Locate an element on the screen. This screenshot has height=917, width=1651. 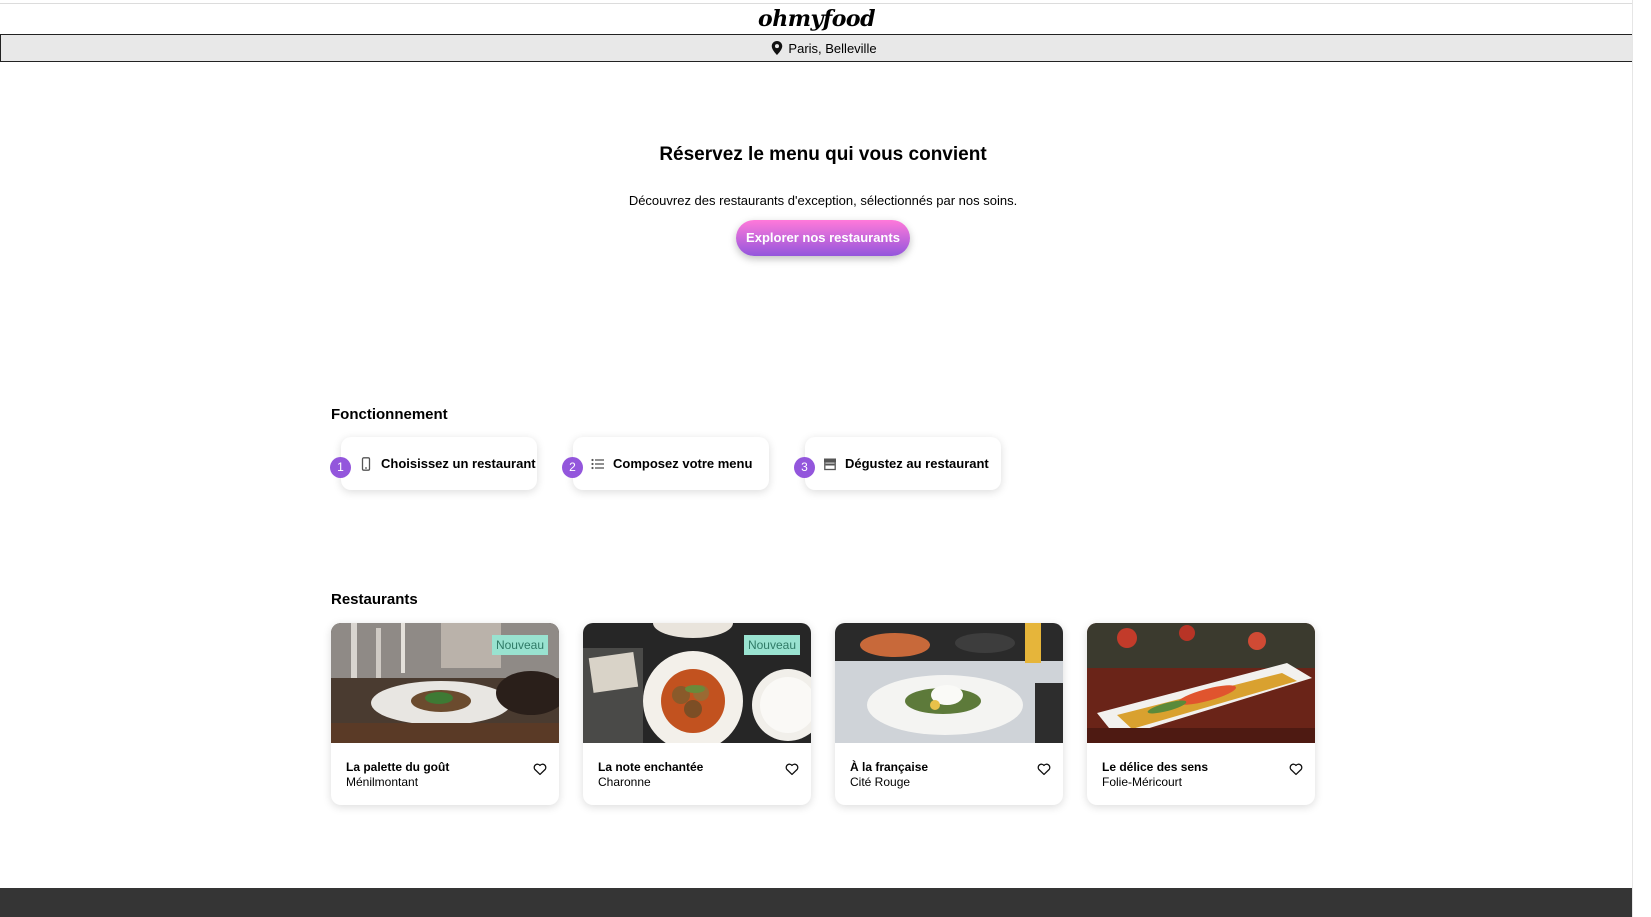
step-choose-restaurant: 1 Choisissez un restaurant is located at coordinates (433, 463).